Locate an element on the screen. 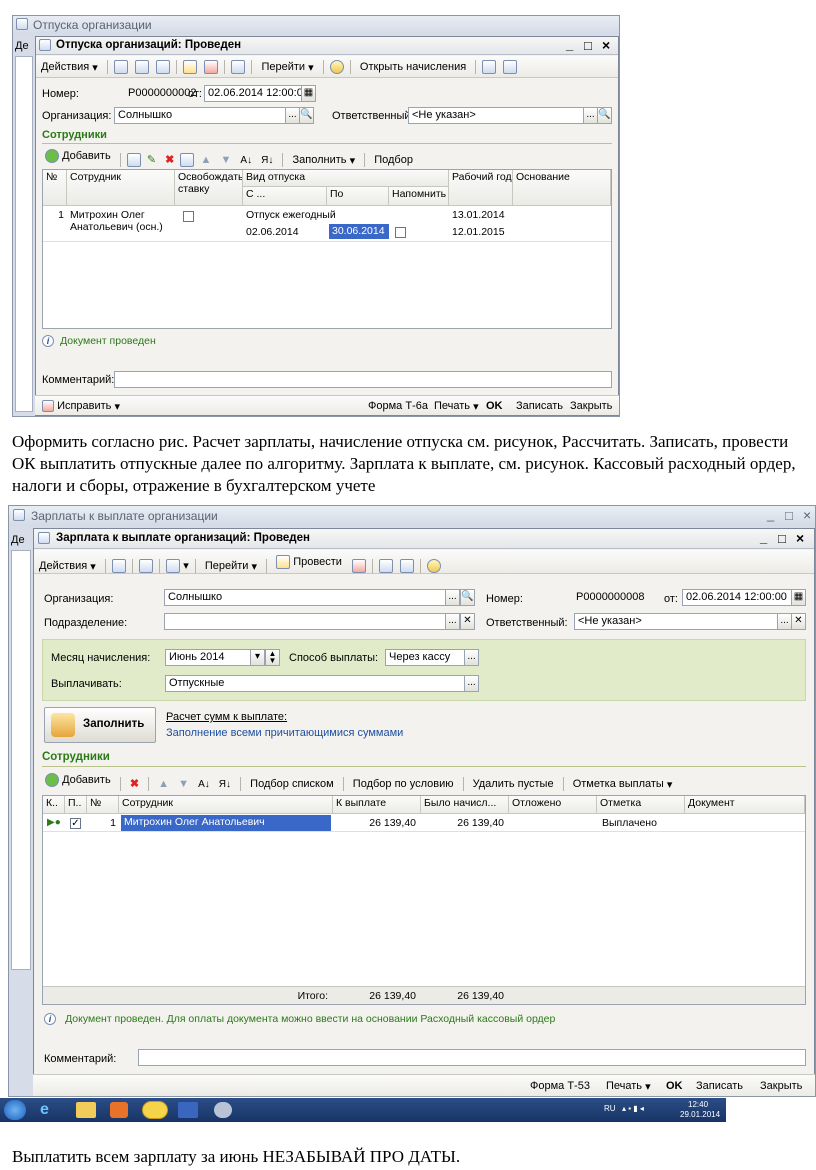 This screenshot has width=816, height=1170. sort-asc-icon: А↓ is located at coordinates (204, 785).